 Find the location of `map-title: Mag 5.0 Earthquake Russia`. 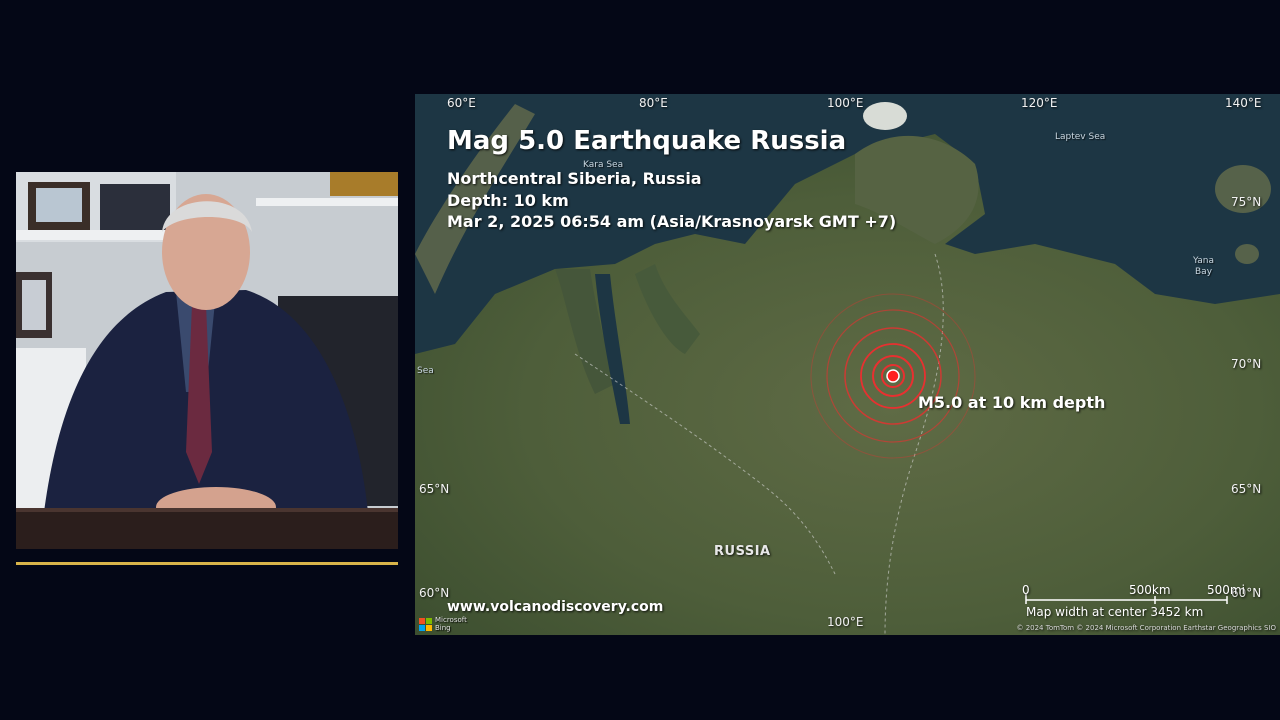

map-title: Mag 5.0 Earthquake Russia is located at coordinates (647, 141).